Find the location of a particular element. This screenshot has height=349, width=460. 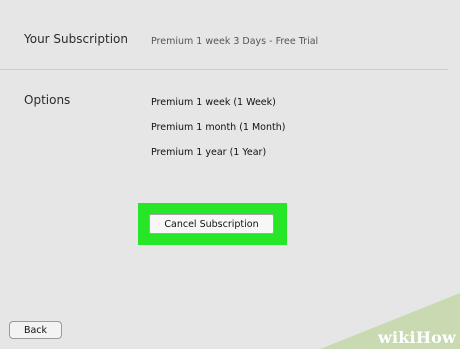

option-weekly: Premium 1 week (1 Week) is located at coordinates (213, 102).